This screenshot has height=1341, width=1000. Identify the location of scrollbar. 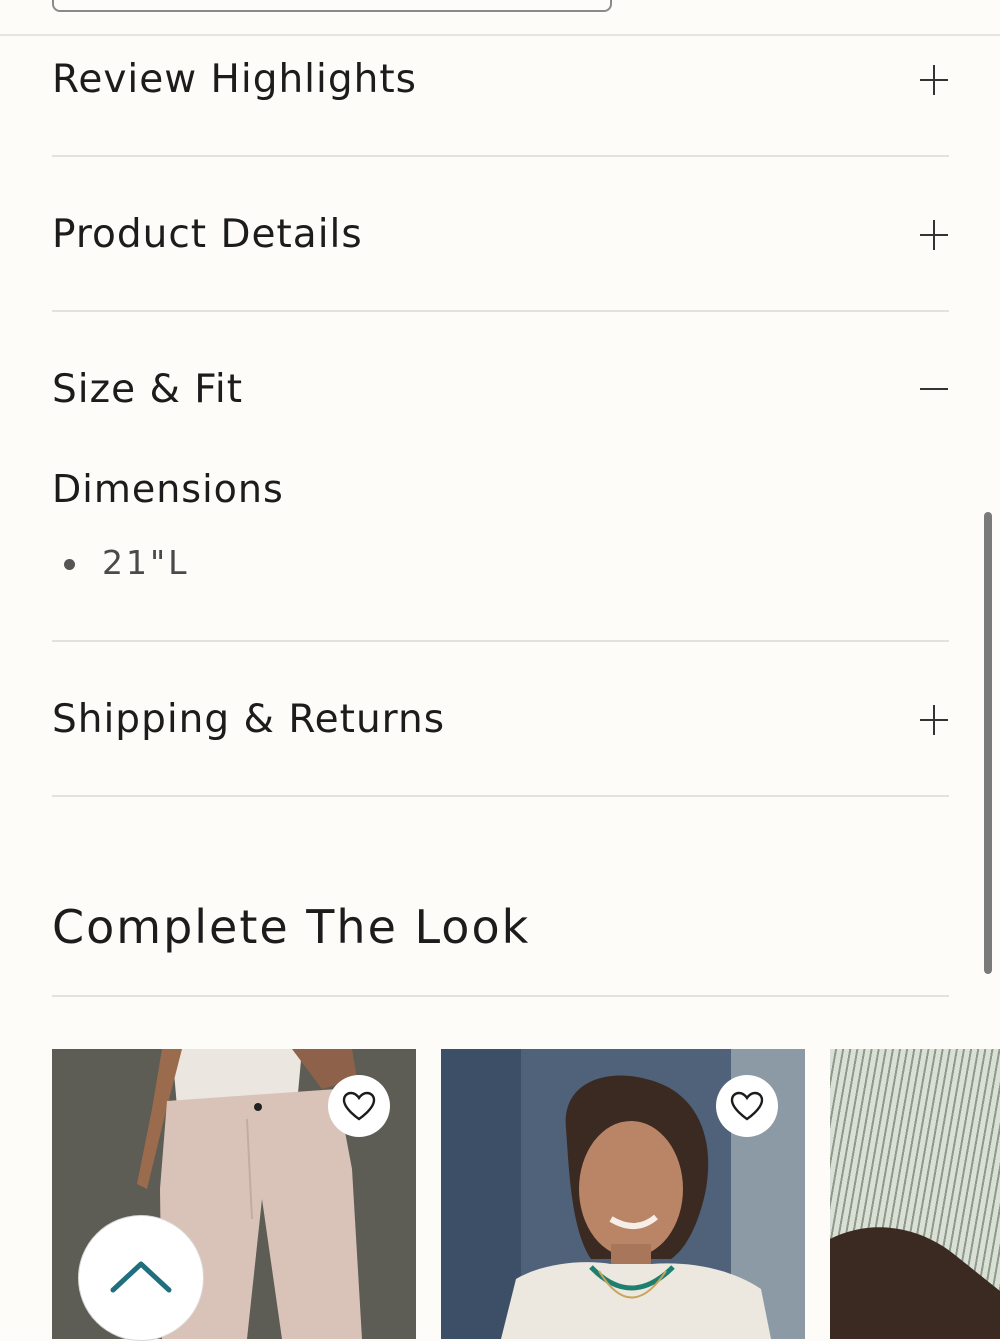
(988, 743).